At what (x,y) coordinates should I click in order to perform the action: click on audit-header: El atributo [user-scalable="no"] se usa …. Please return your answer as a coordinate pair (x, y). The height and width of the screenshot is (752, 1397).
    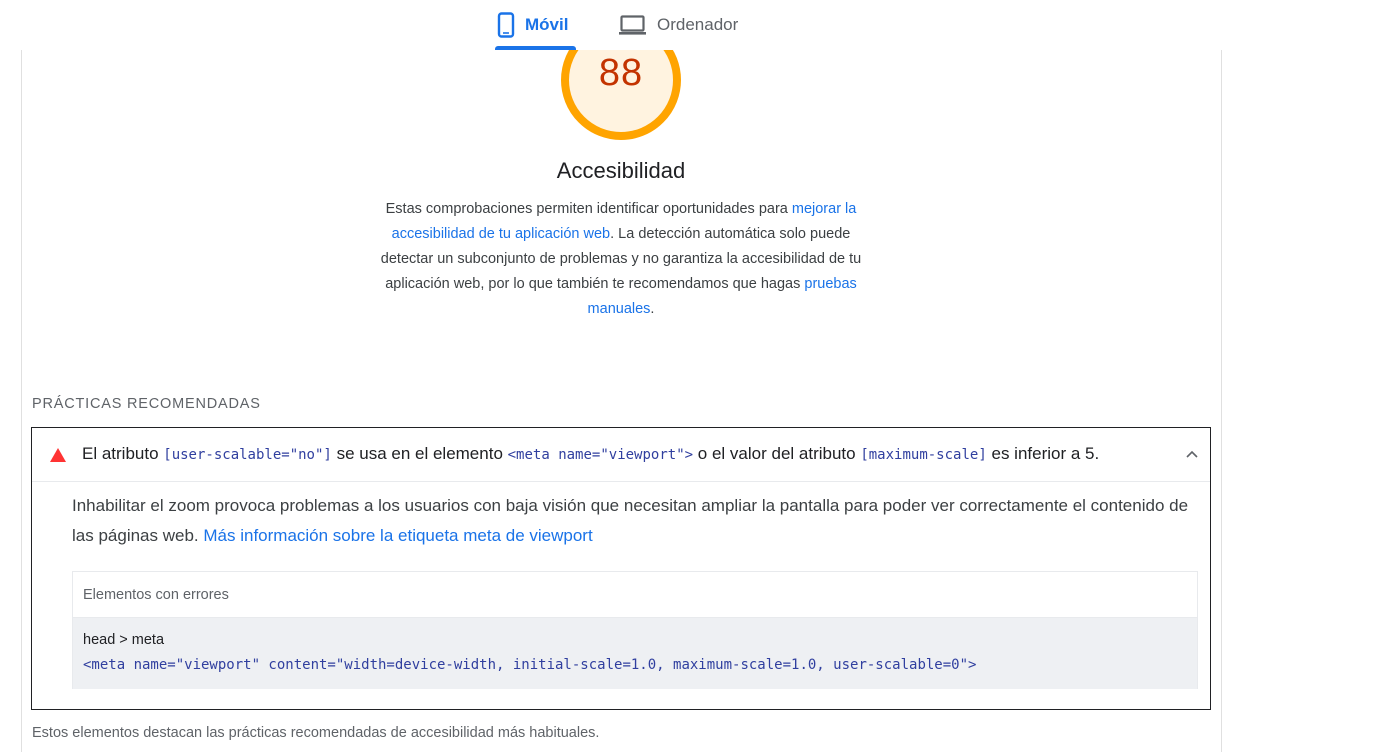
    Looking at the image, I should click on (621, 455).